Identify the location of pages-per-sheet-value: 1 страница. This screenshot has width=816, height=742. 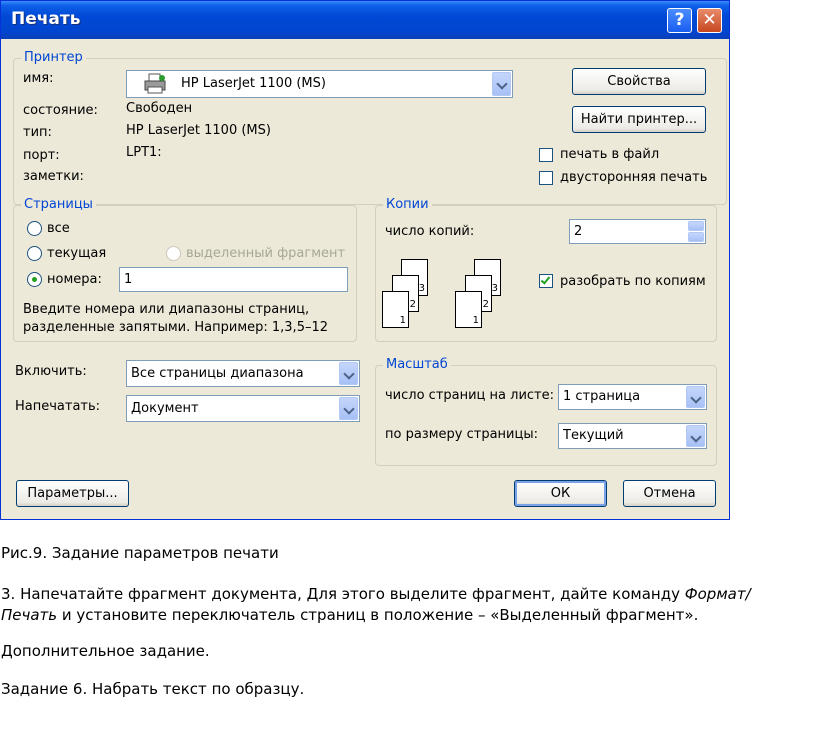
(602, 396).